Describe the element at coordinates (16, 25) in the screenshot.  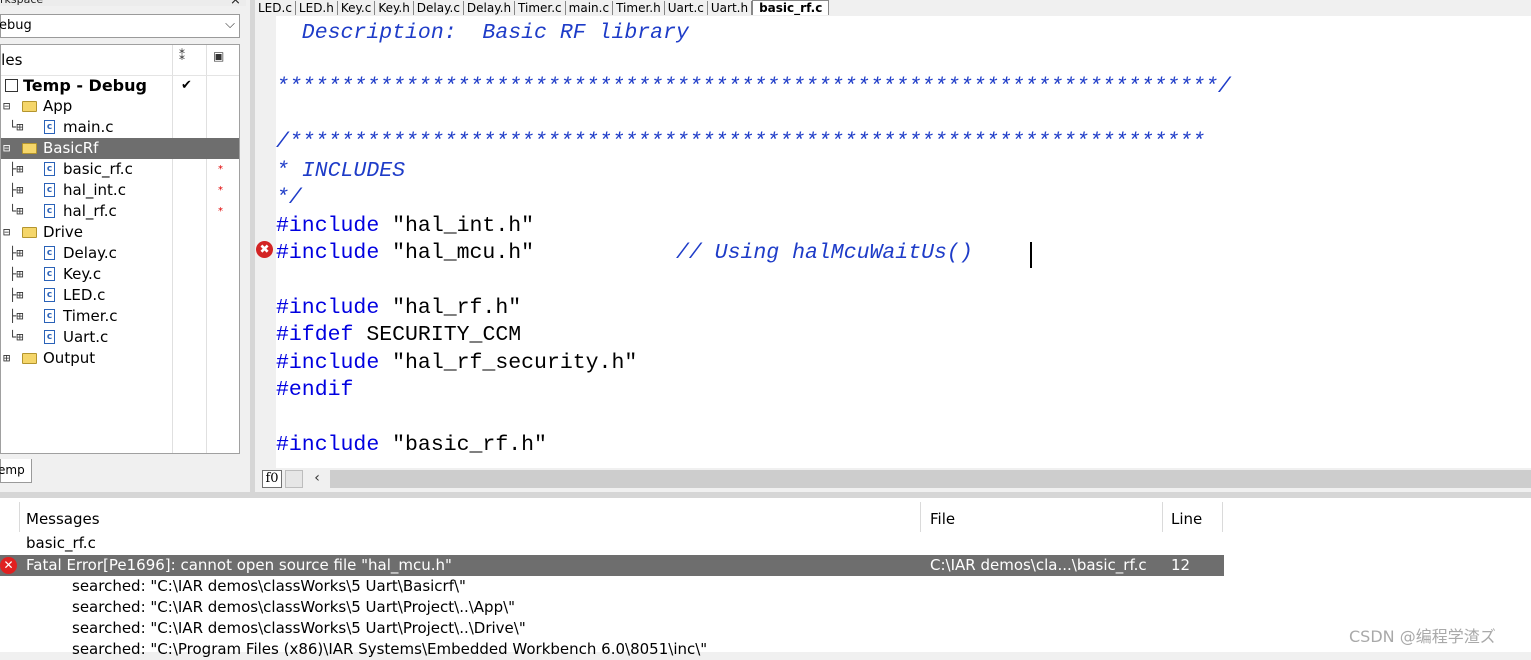
I see `configuration-value: ebug` at that location.